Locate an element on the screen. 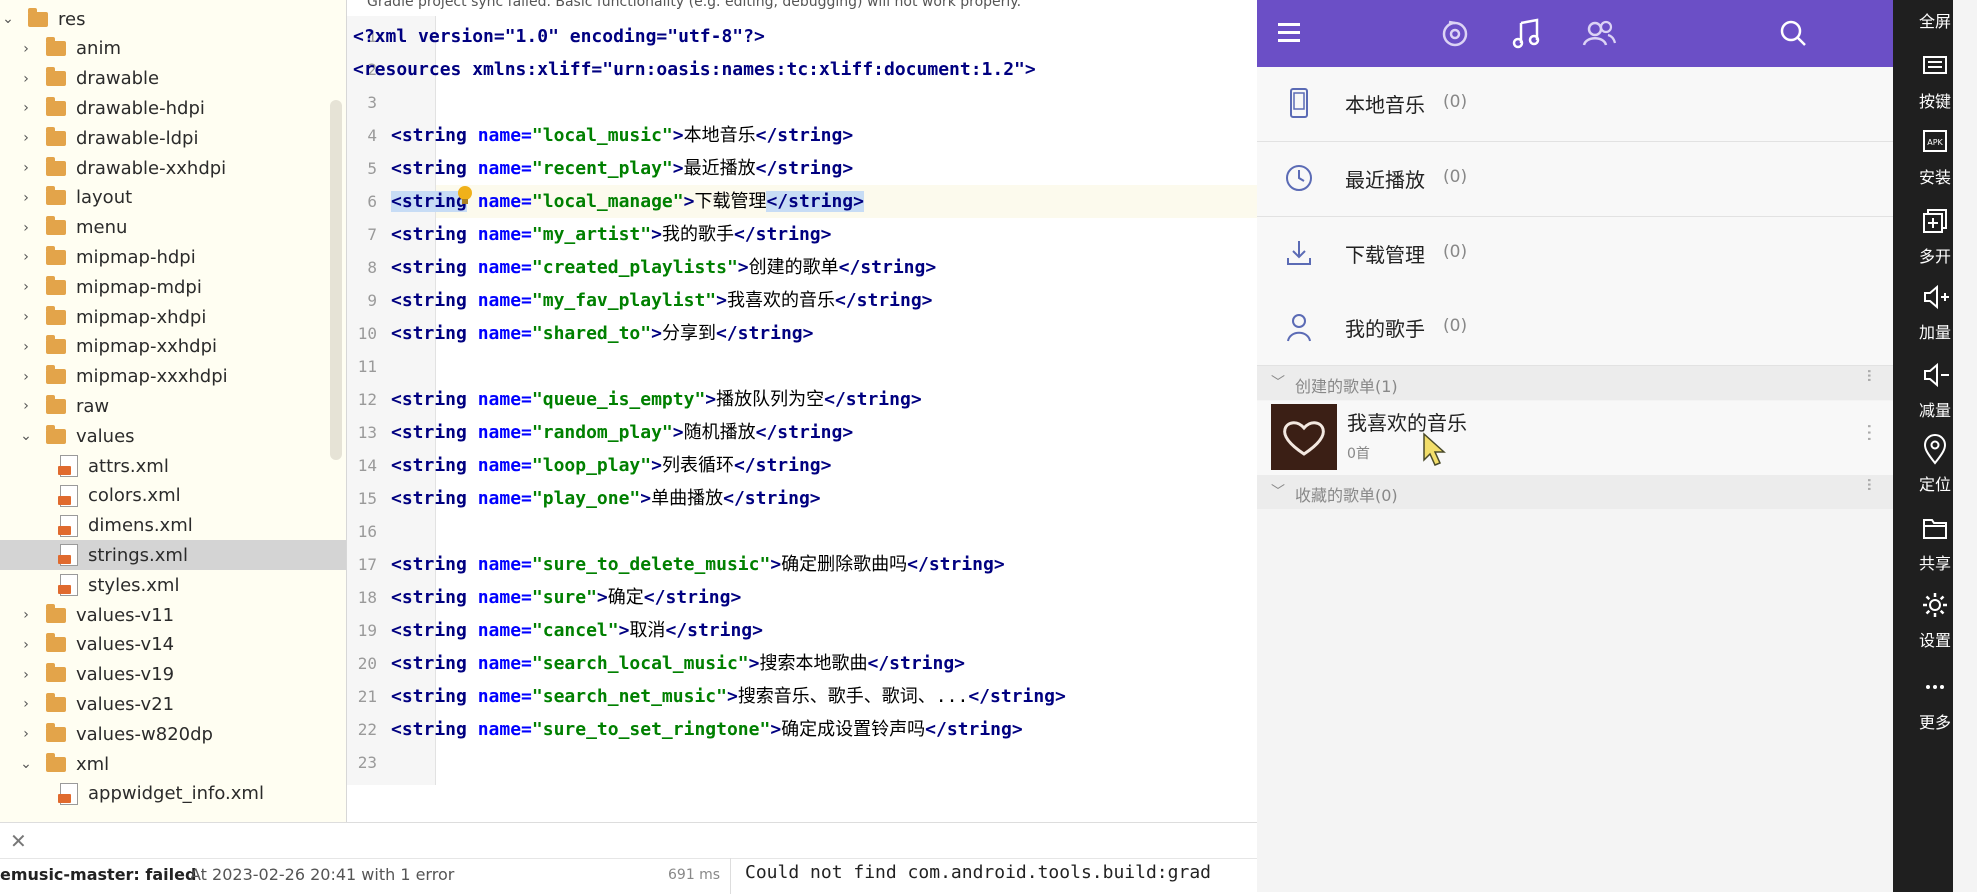 The image size is (1977, 894). tree-folder: ⌄ values is located at coordinates (173, 436).